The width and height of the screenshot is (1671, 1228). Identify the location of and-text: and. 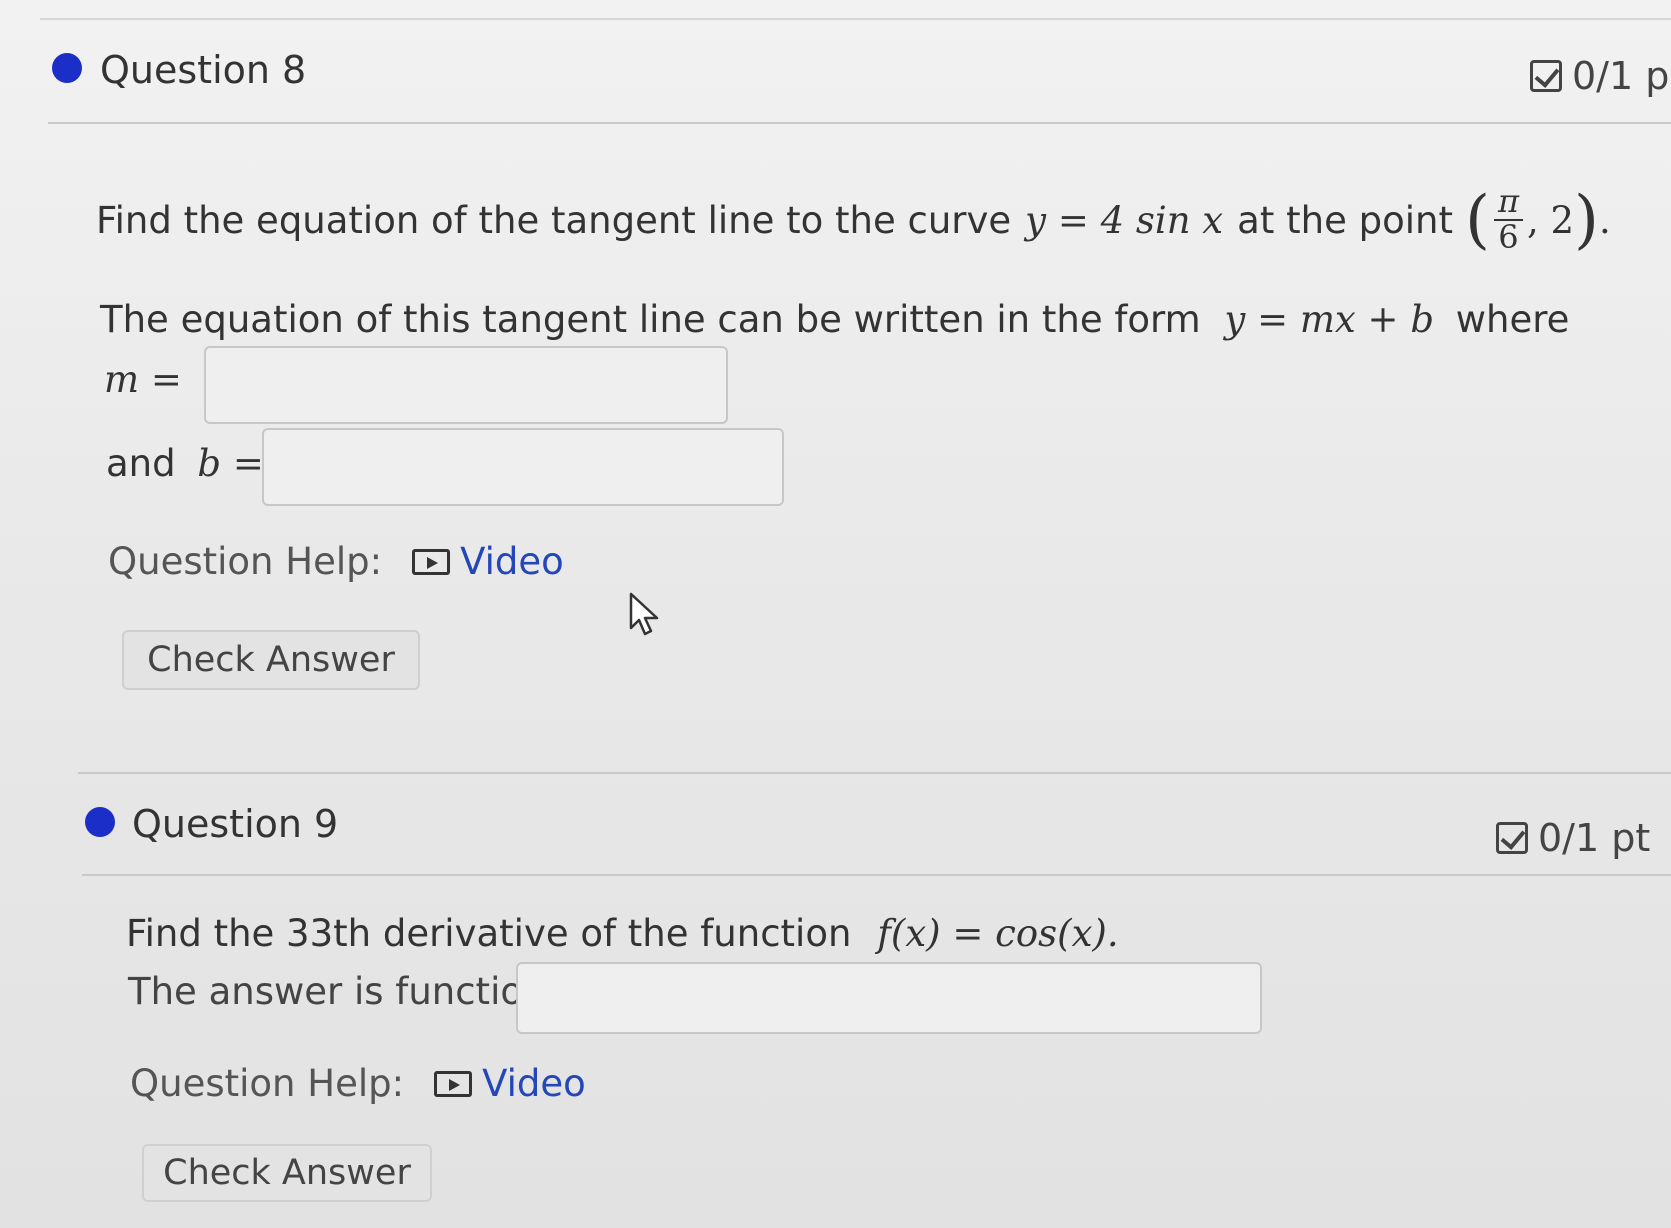
(141, 463).